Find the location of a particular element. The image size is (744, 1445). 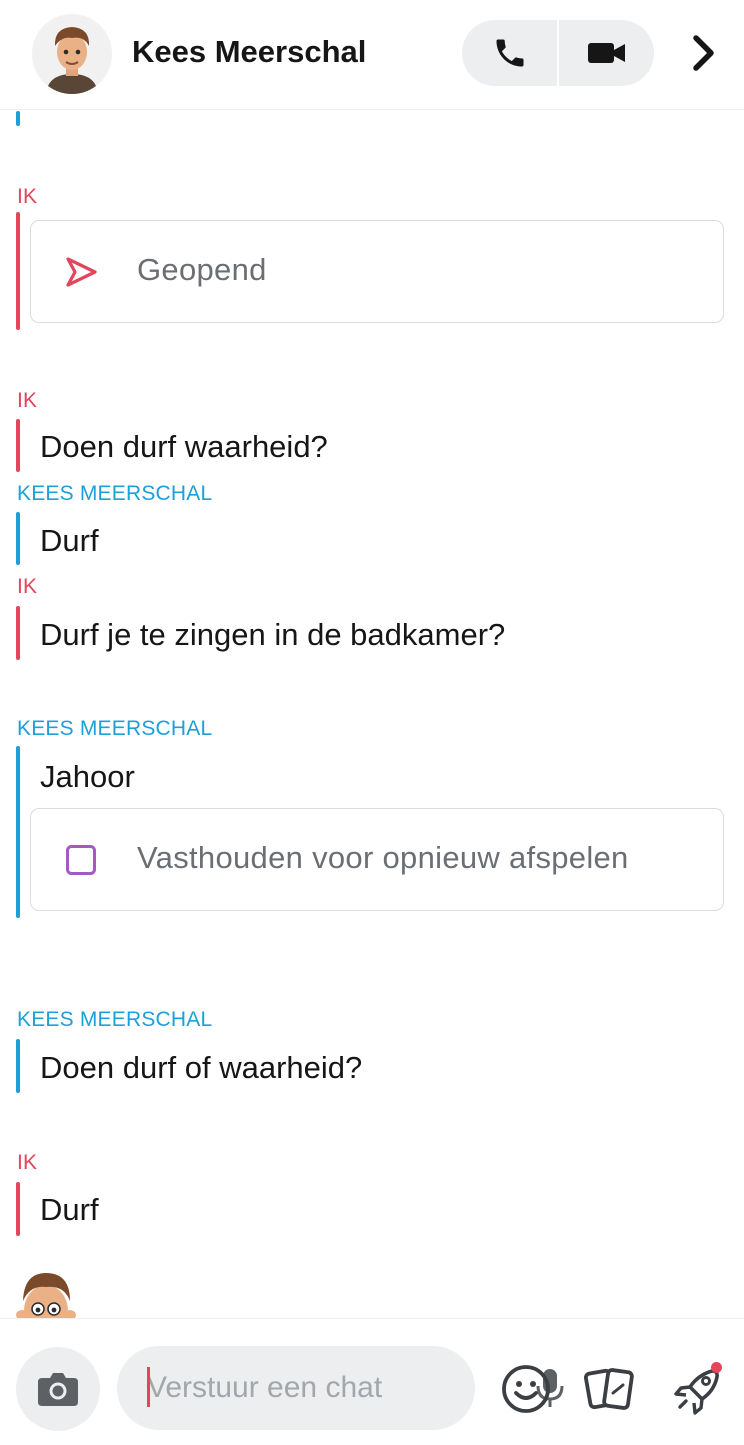

contact-avatar is located at coordinates (72, 54).